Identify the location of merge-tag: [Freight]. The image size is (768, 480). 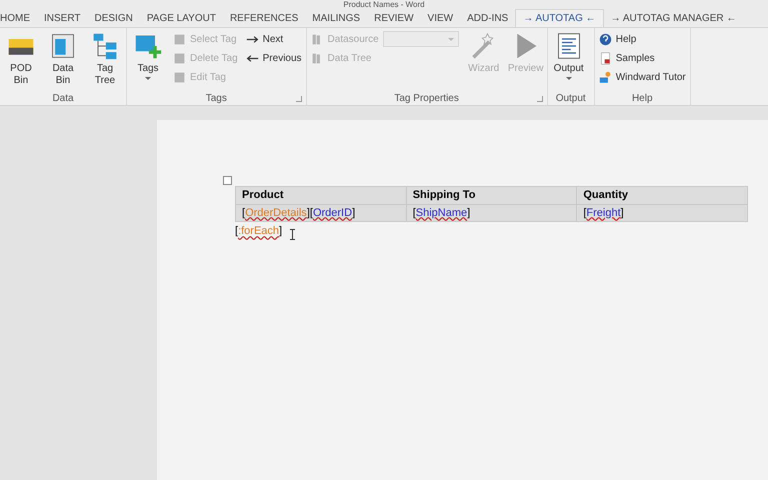
(603, 212).